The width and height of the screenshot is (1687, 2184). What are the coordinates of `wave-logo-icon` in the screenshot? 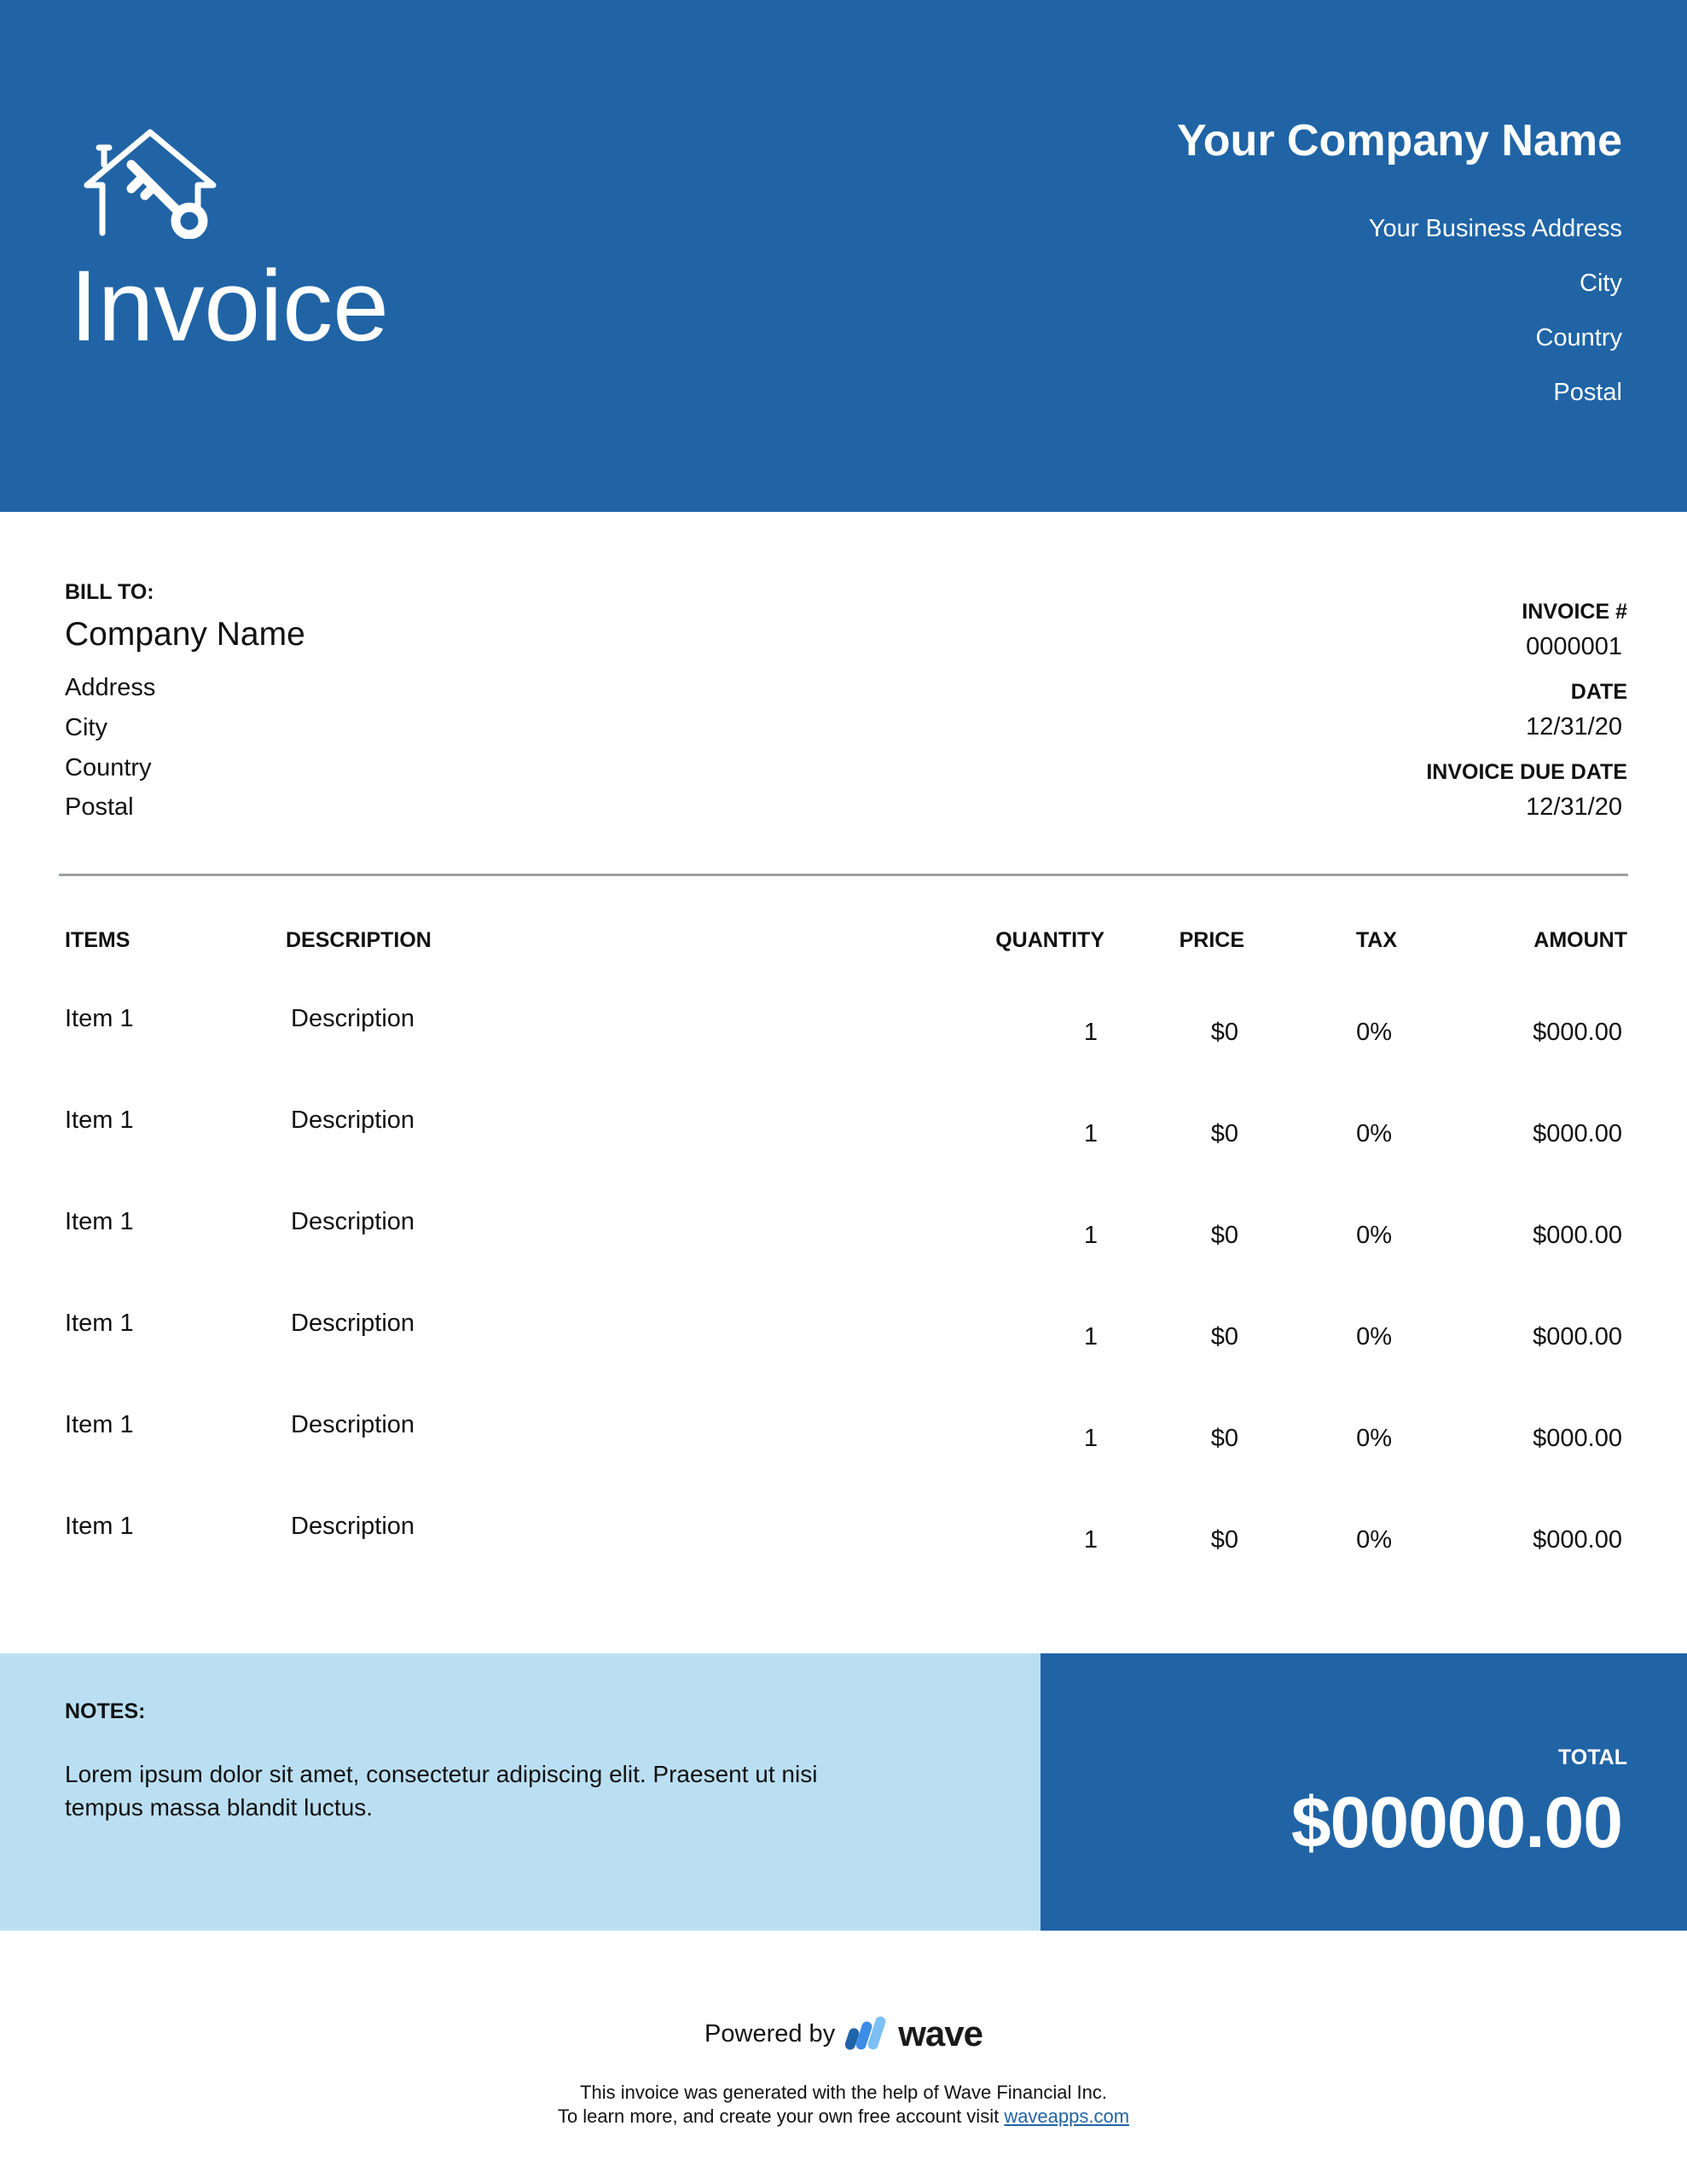 It's located at (866, 2033).